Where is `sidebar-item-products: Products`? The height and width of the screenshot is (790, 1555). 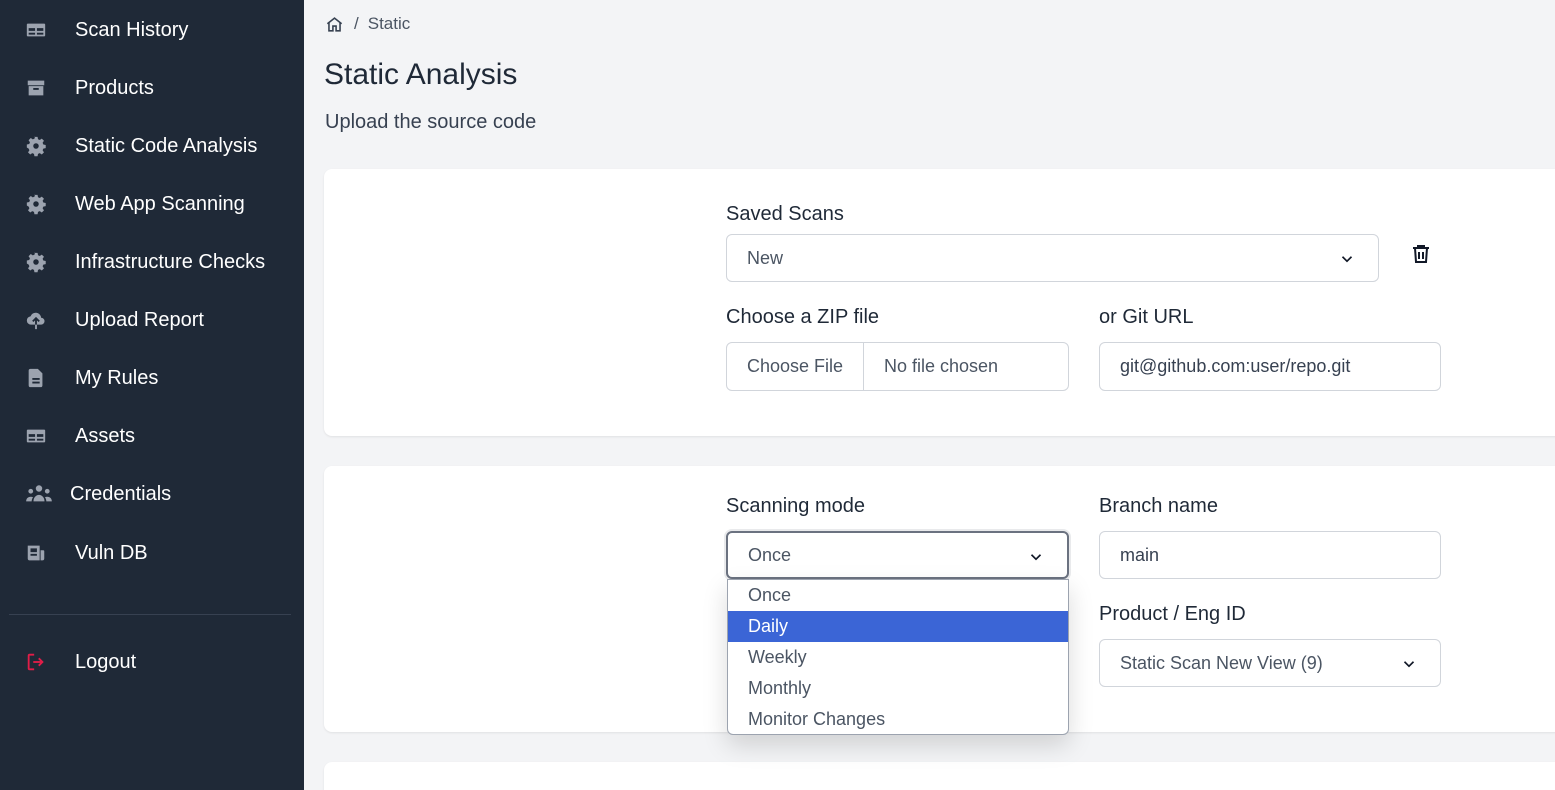
sidebar-item-products: Products is located at coordinates (152, 88).